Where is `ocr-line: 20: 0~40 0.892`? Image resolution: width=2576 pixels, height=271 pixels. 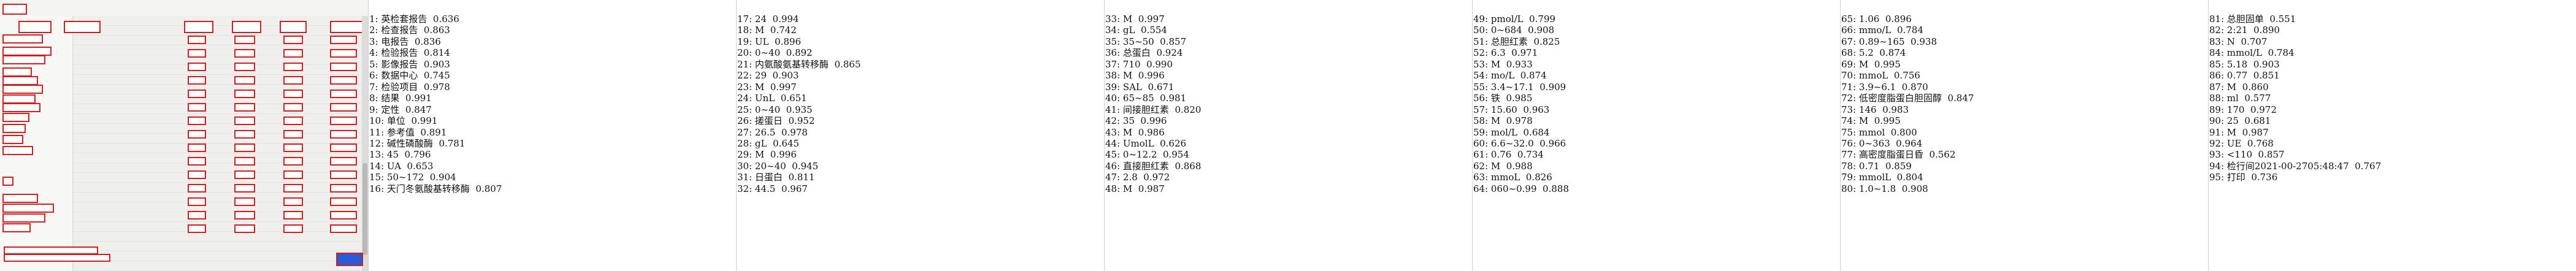
ocr-line: 20: 0~40 0.892 is located at coordinates (775, 53).